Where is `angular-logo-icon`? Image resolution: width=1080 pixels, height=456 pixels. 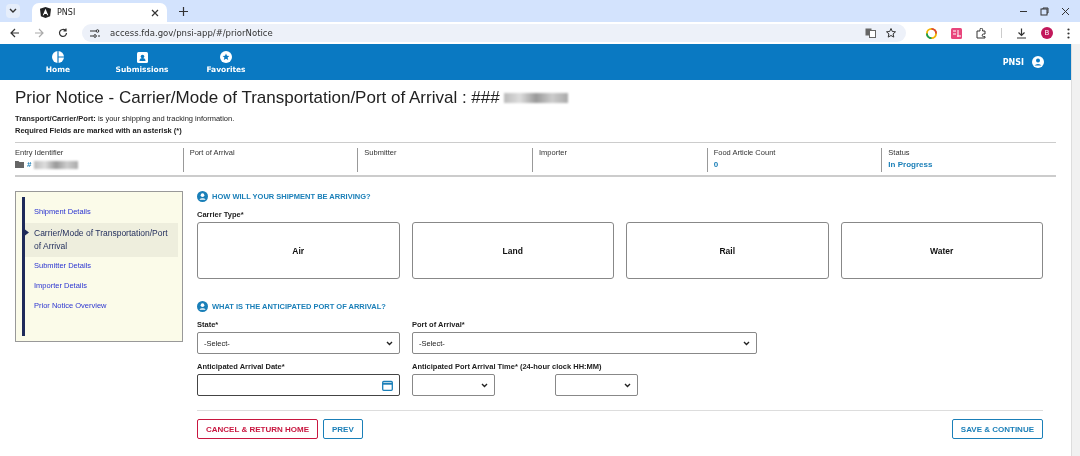
angular-logo-icon is located at coordinates (45, 12).